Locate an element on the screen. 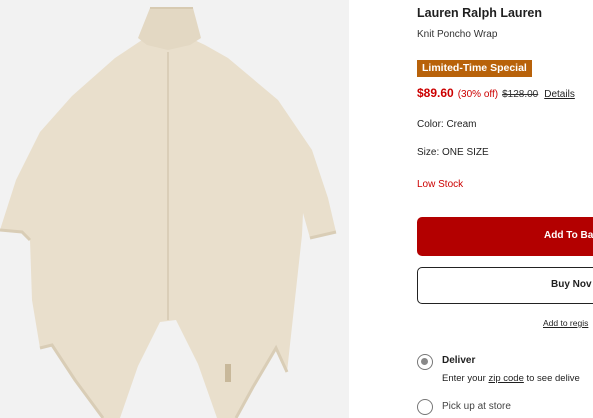 This screenshot has height=418, width=593. discount-percent: (30% off) is located at coordinates (478, 94).